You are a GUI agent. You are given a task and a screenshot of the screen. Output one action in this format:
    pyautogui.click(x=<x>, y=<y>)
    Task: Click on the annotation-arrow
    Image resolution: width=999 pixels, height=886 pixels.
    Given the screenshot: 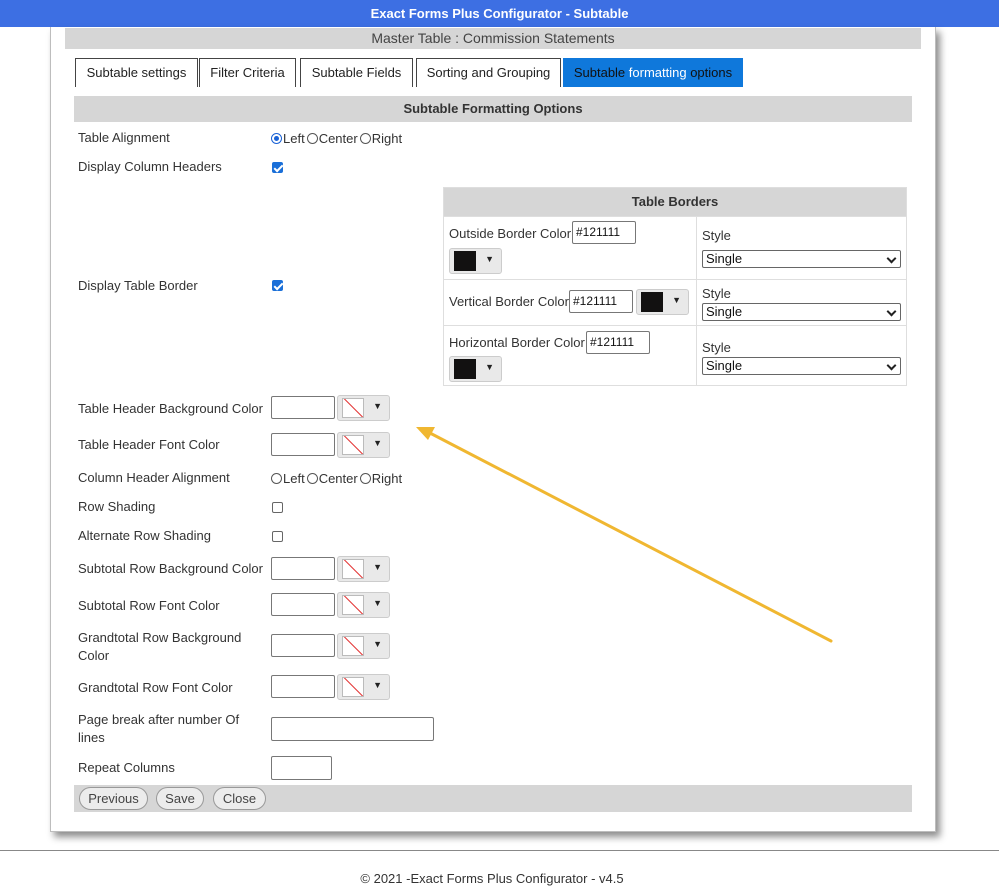 What is the action you would take?
    pyautogui.click(x=624, y=535)
    